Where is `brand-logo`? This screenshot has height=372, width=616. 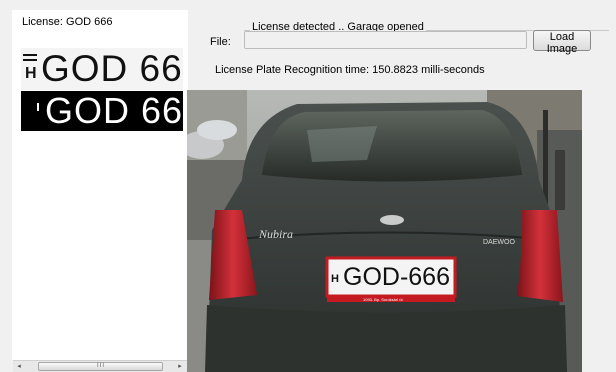
brand-logo is located at coordinates (392, 220).